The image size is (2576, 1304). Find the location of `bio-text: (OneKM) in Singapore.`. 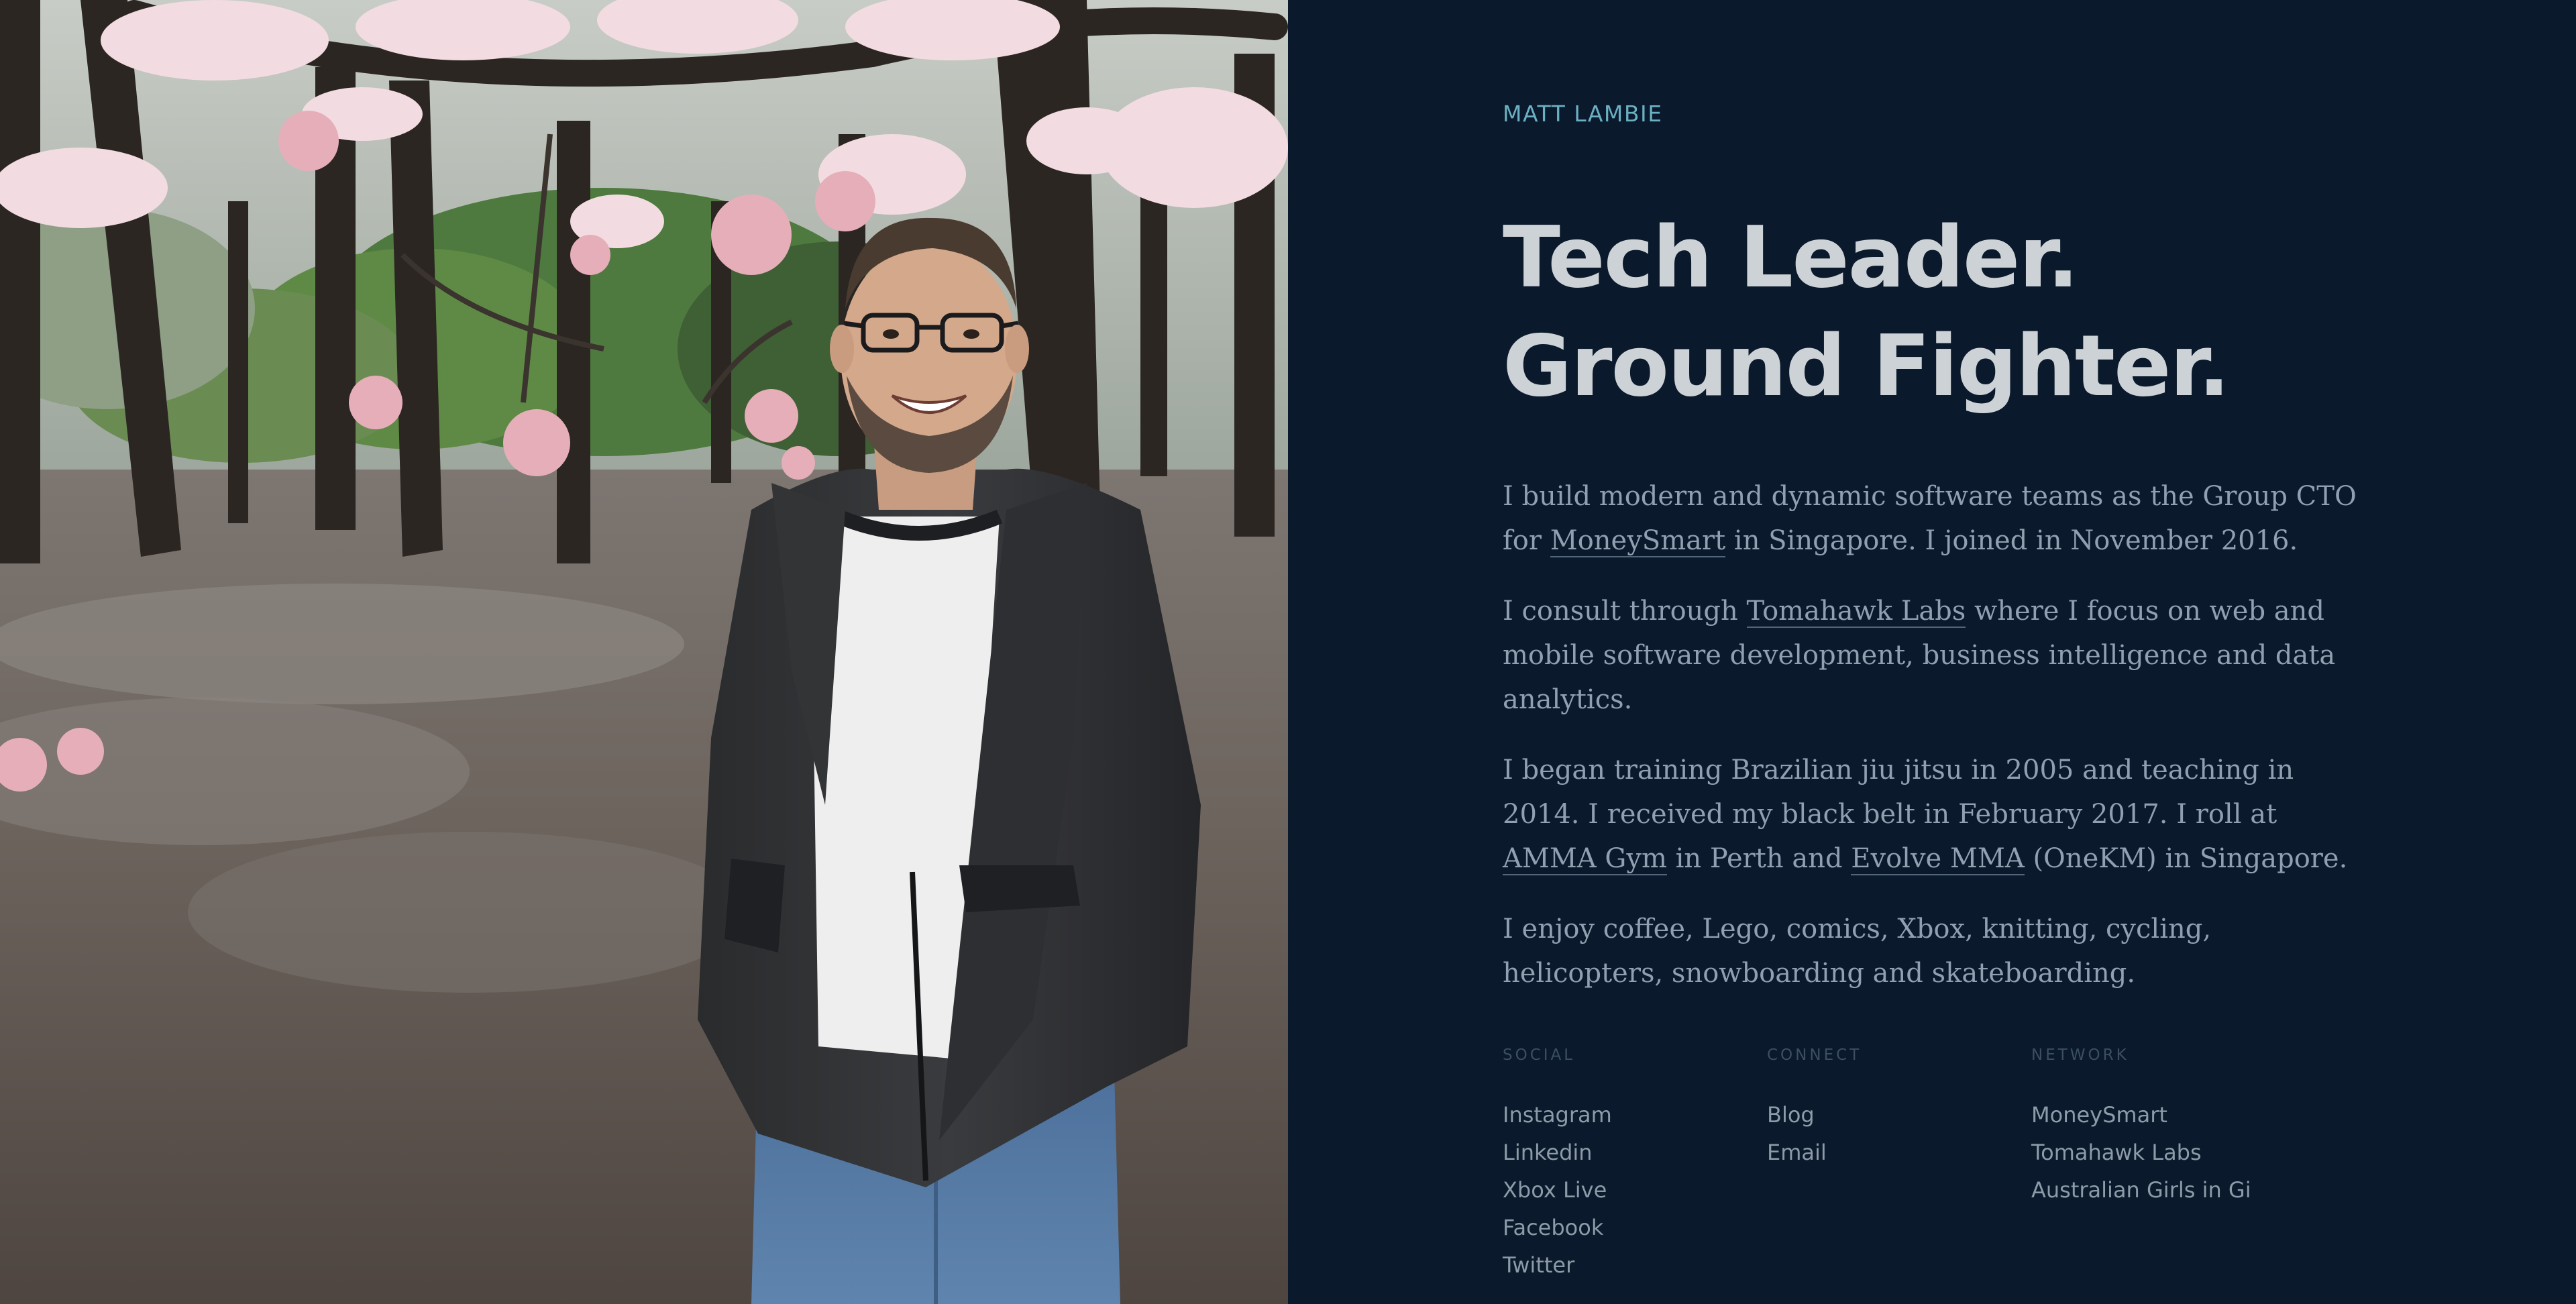

bio-text: (OneKM) in Singapore. is located at coordinates (2186, 859).